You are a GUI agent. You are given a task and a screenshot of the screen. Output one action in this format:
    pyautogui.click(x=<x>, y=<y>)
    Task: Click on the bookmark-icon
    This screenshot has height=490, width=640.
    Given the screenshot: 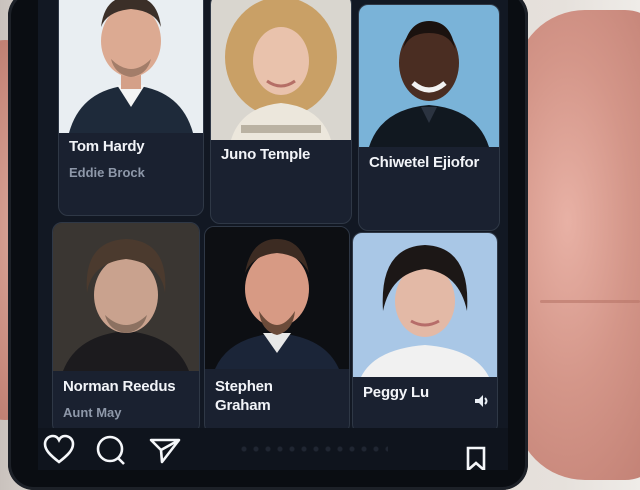 What is the action you would take?
    pyautogui.click(x=476, y=458)
    